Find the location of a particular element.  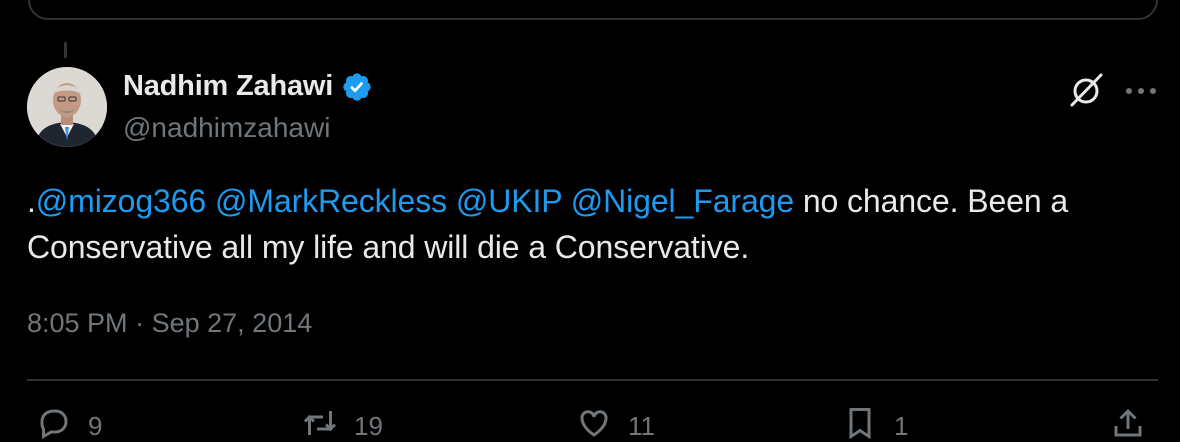

share-icon is located at coordinates (1128, 422).